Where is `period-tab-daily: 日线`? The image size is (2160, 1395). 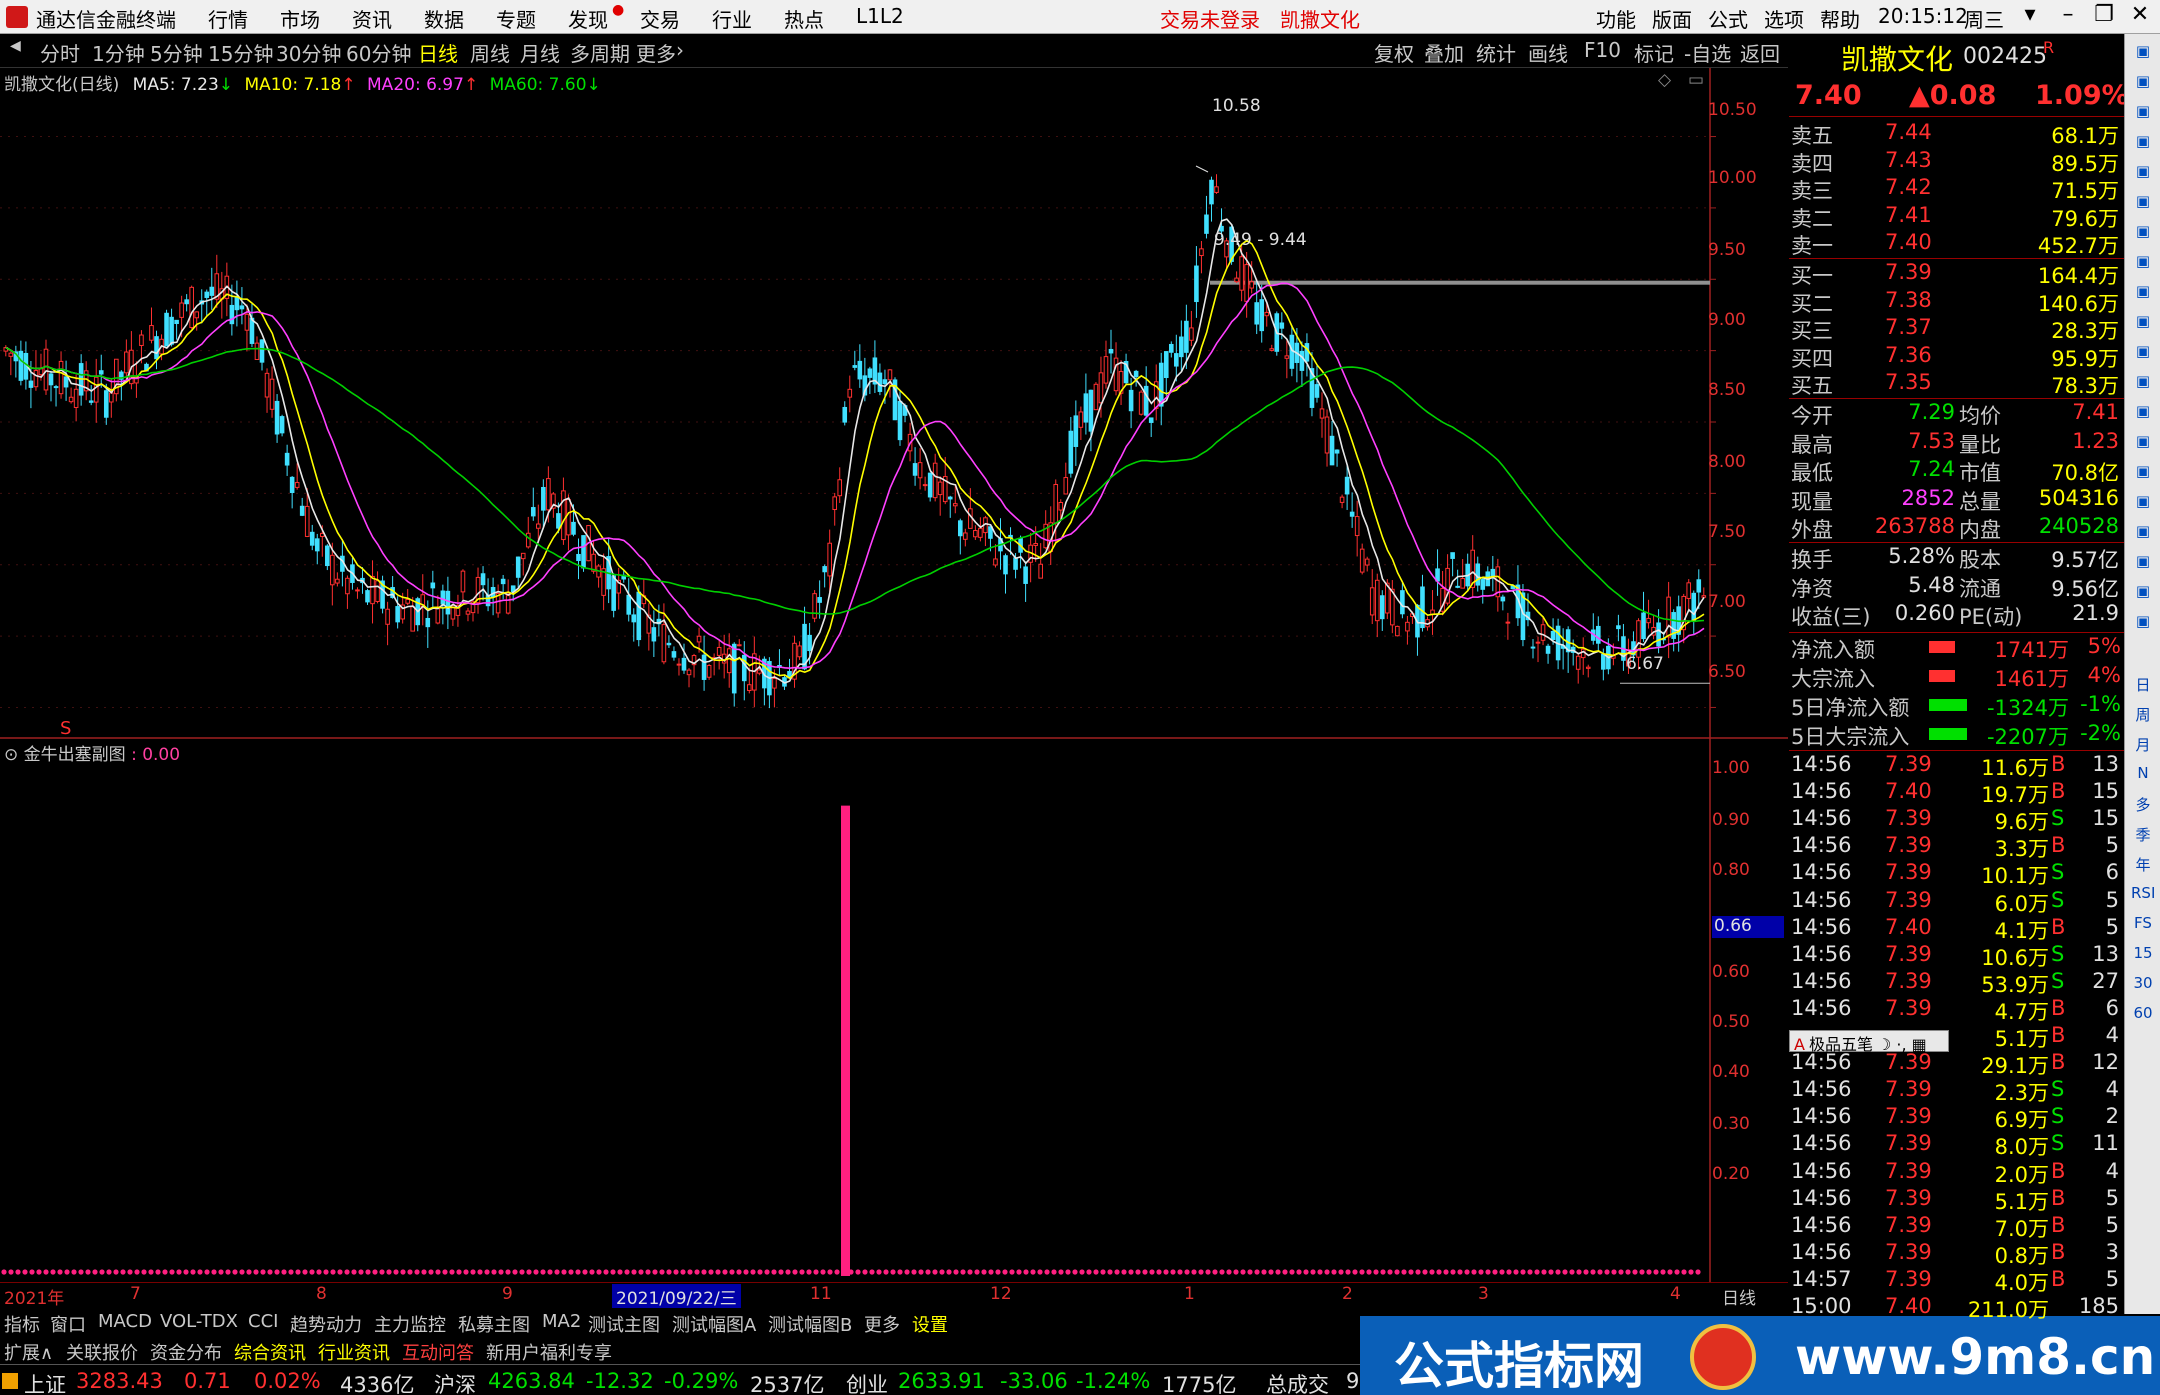
period-tab-daily: 日线 is located at coordinates (438, 52).